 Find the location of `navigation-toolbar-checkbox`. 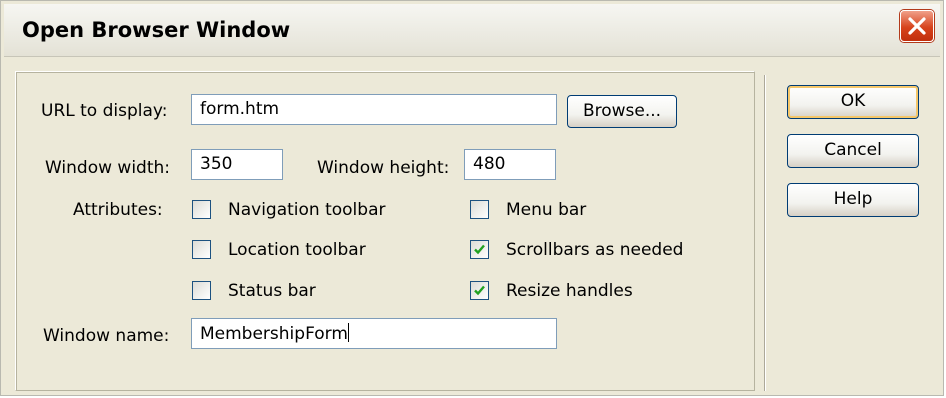

navigation-toolbar-checkbox is located at coordinates (201, 209).